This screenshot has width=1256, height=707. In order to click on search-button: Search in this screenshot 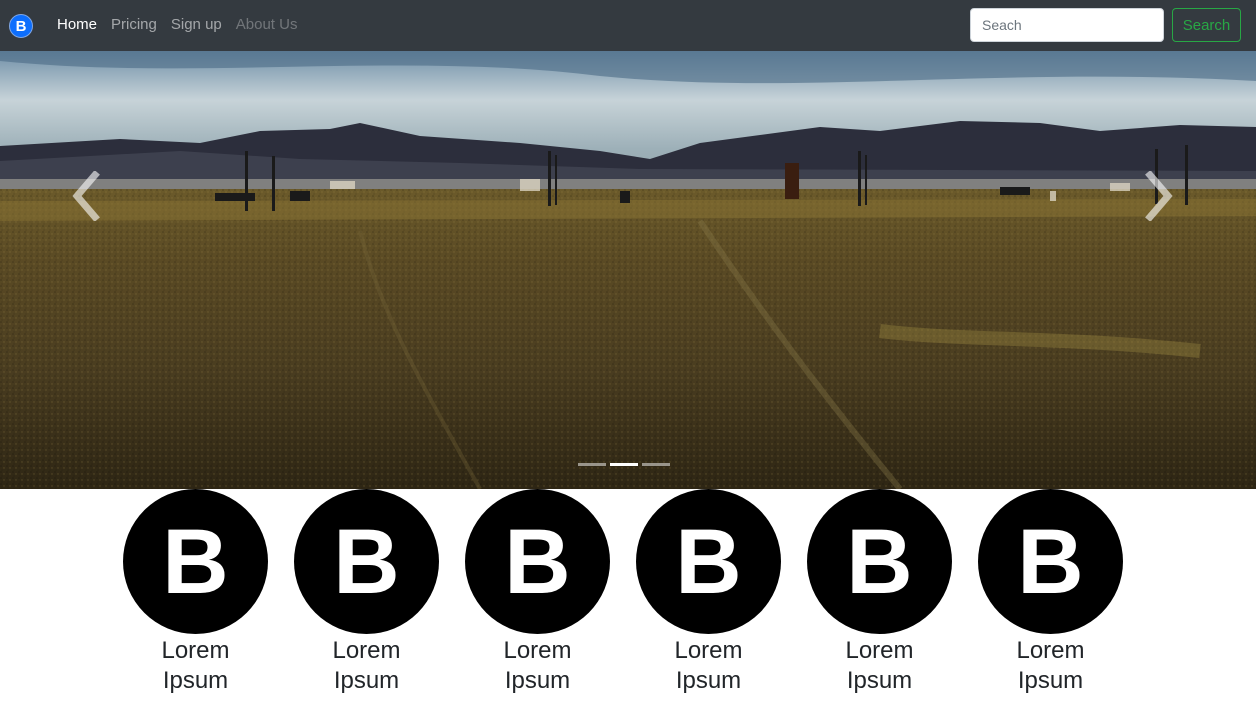, I will do `click(1206, 25)`.